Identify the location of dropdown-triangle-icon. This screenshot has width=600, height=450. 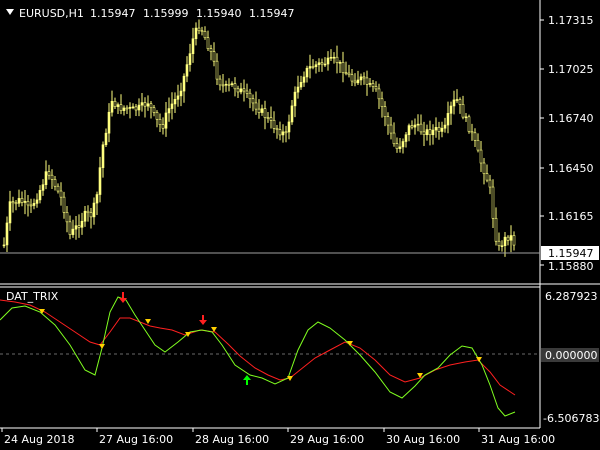
(10, 12).